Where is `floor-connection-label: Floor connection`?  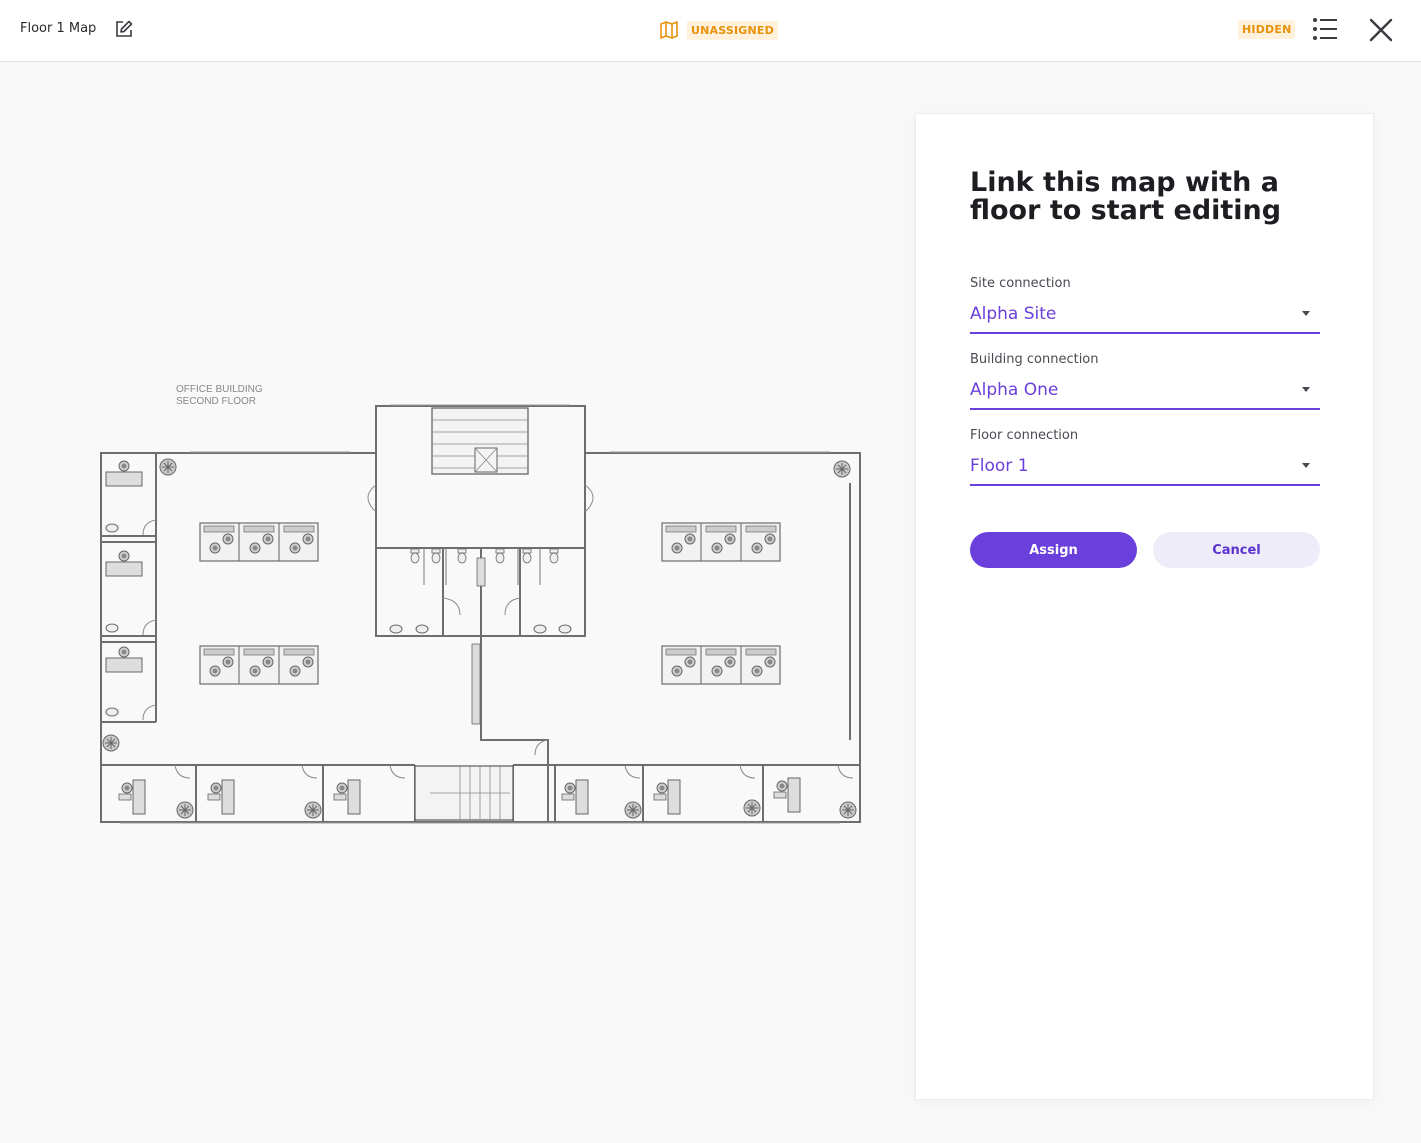
floor-connection-label: Floor connection is located at coordinates (1024, 435).